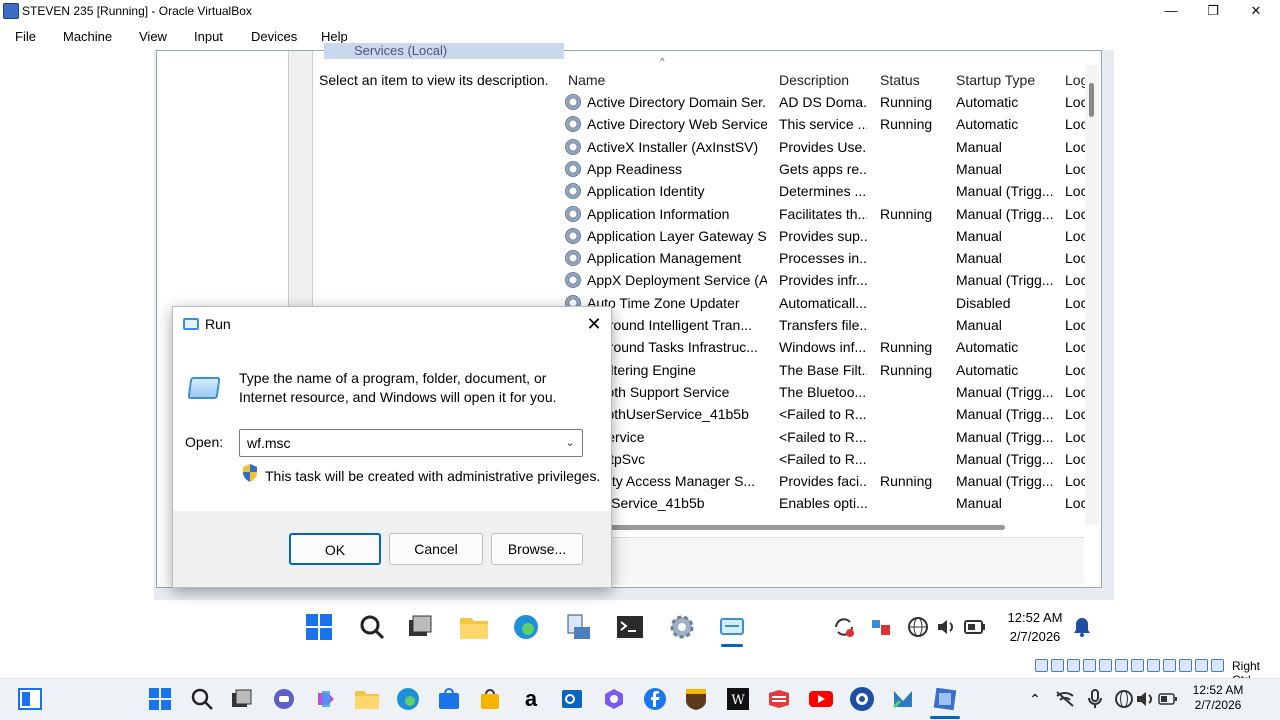 This screenshot has width=1280, height=720. What do you see at coordinates (526, 627) in the screenshot?
I see `guest-edge-icon` at bounding box center [526, 627].